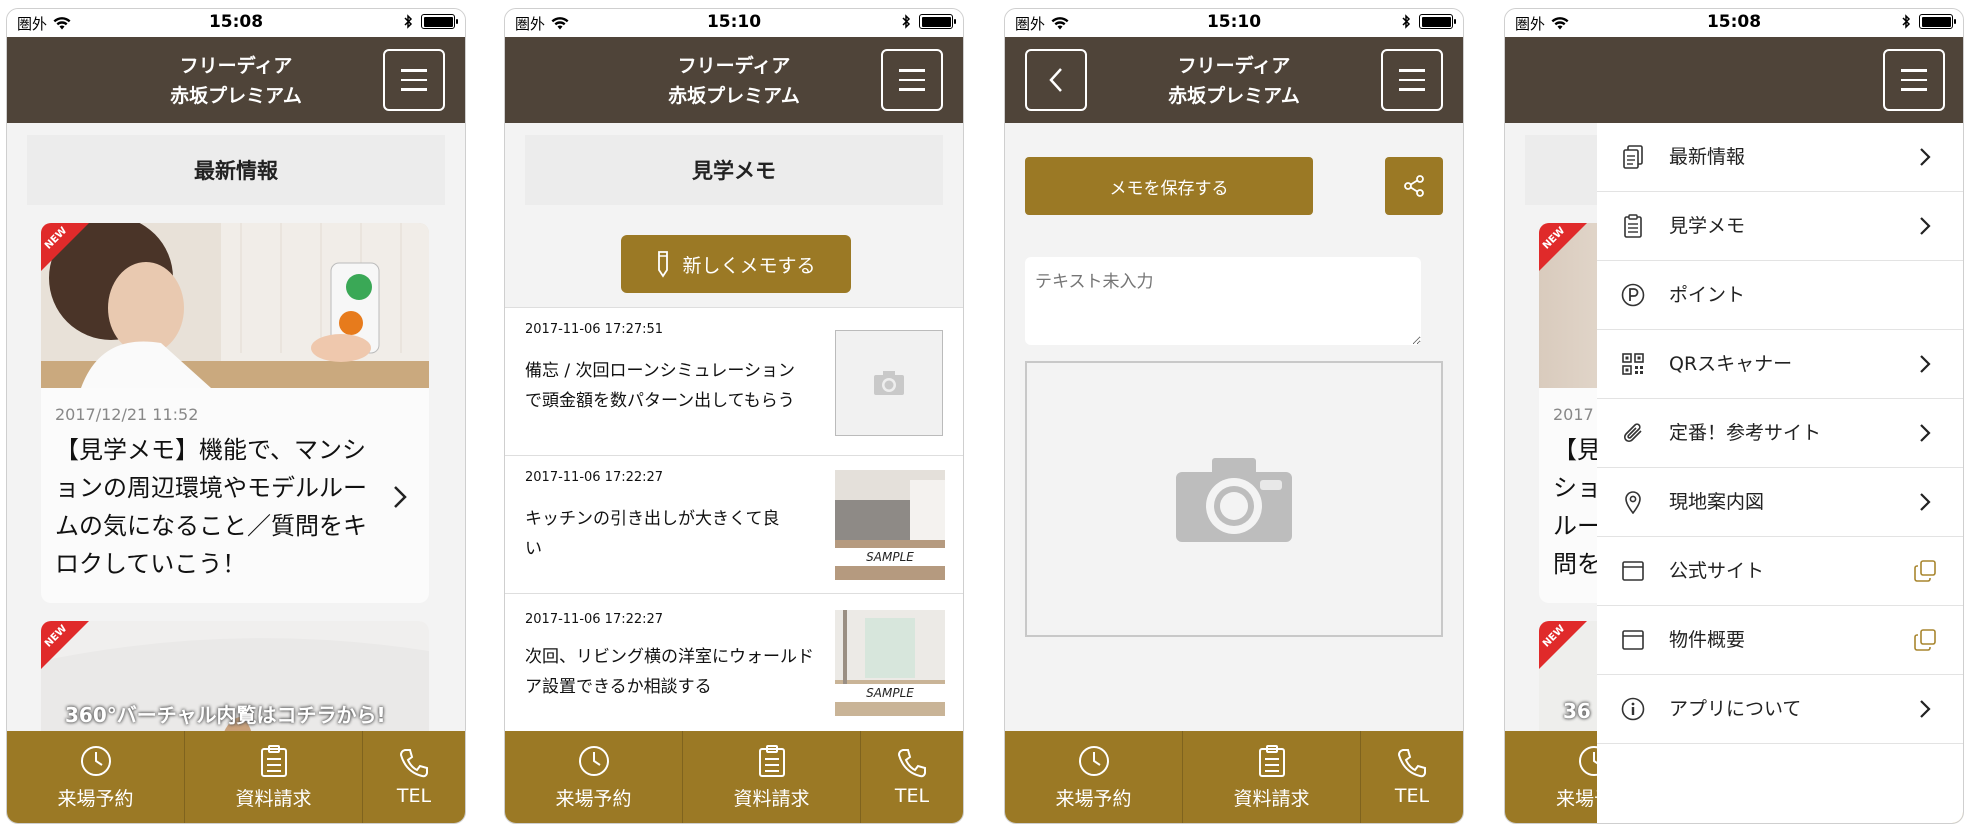 This screenshot has height=836, width=1970. What do you see at coordinates (1633, 709) in the screenshot?
I see `info-icon` at bounding box center [1633, 709].